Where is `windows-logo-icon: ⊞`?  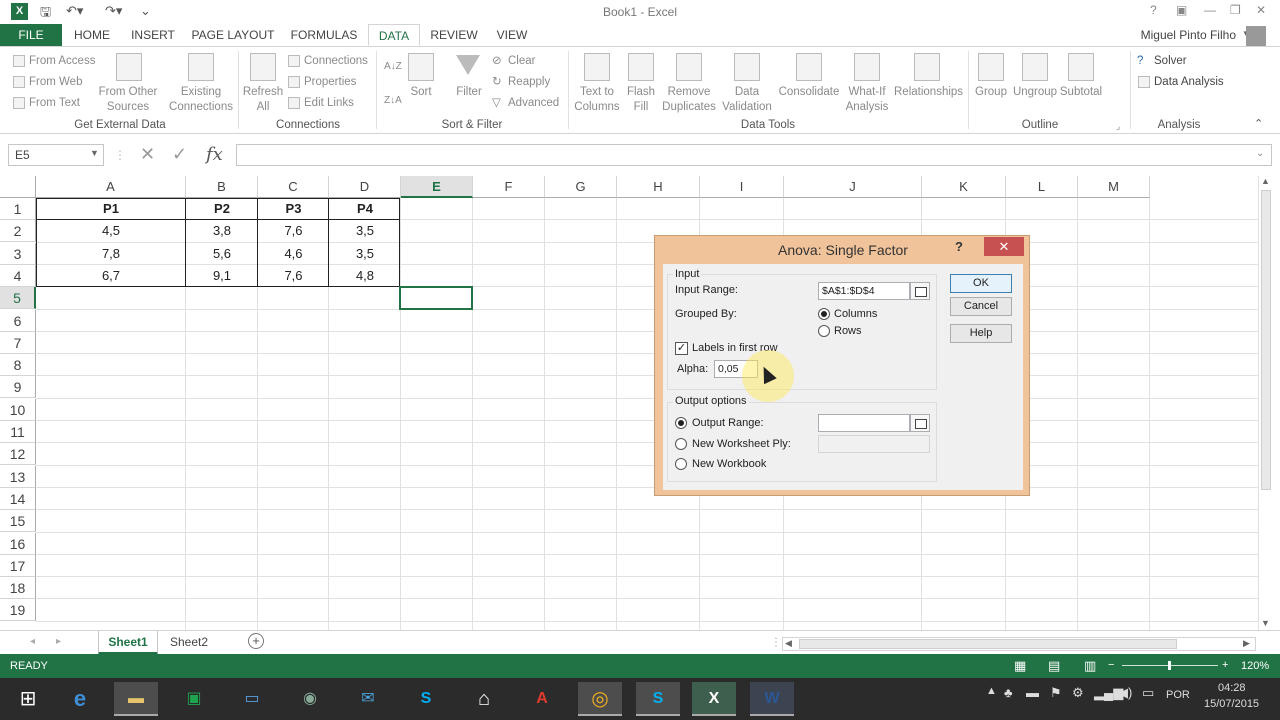 windows-logo-icon: ⊞ is located at coordinates (28, 699).